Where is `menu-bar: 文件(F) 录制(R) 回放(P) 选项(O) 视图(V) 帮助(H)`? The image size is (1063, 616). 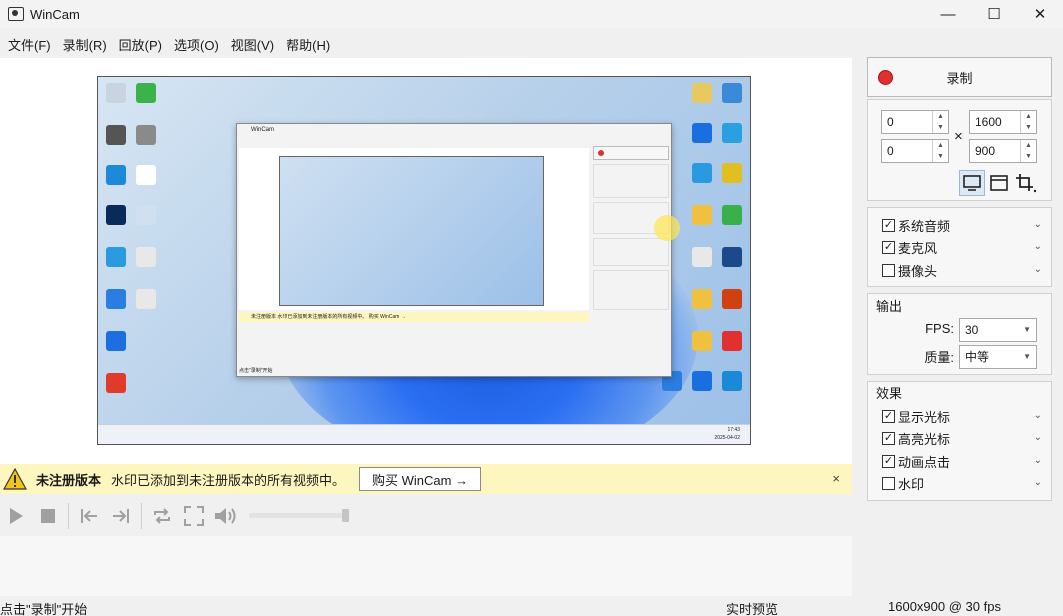 menu-bar: 文件(F) 录制(R) 回放(P) 选项(O) 视图(V) 帮助(H) is located at coordinates (168, 44).